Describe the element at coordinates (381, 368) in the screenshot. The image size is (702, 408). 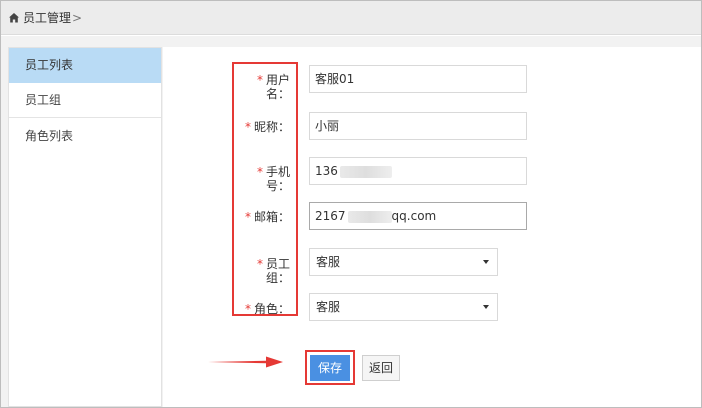
I see `back-button: 返回` at that location.